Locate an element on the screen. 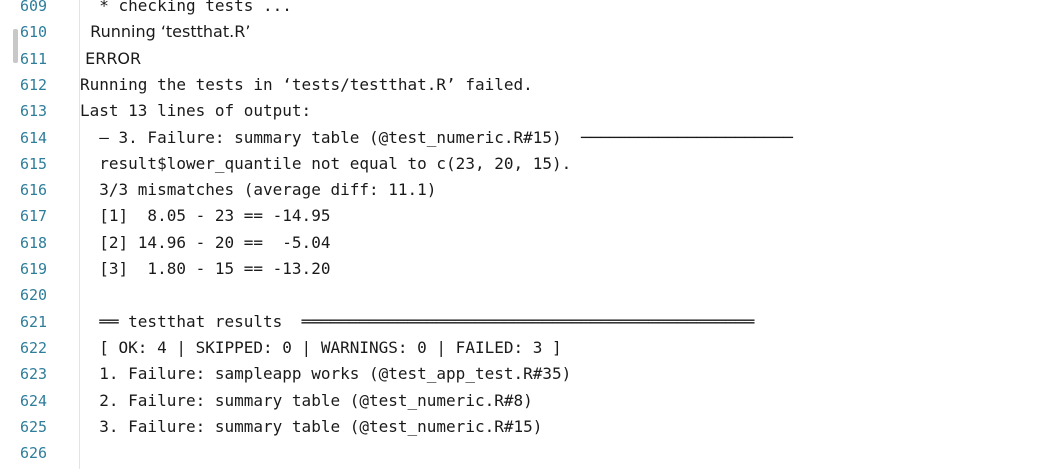 The height and width of the screenshot is (469, 1037). log-line: 610 Running ‘testthat.R’ is located at coordinates (518, 32).